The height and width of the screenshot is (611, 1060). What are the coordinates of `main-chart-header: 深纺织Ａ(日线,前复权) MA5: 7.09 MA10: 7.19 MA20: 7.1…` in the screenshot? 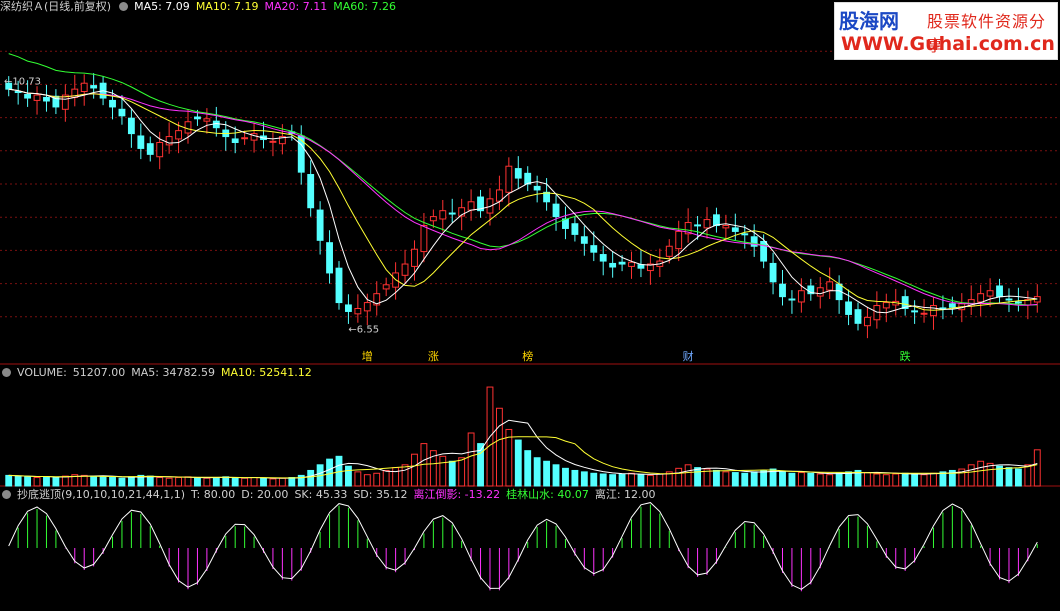 It's located at (204, 7).